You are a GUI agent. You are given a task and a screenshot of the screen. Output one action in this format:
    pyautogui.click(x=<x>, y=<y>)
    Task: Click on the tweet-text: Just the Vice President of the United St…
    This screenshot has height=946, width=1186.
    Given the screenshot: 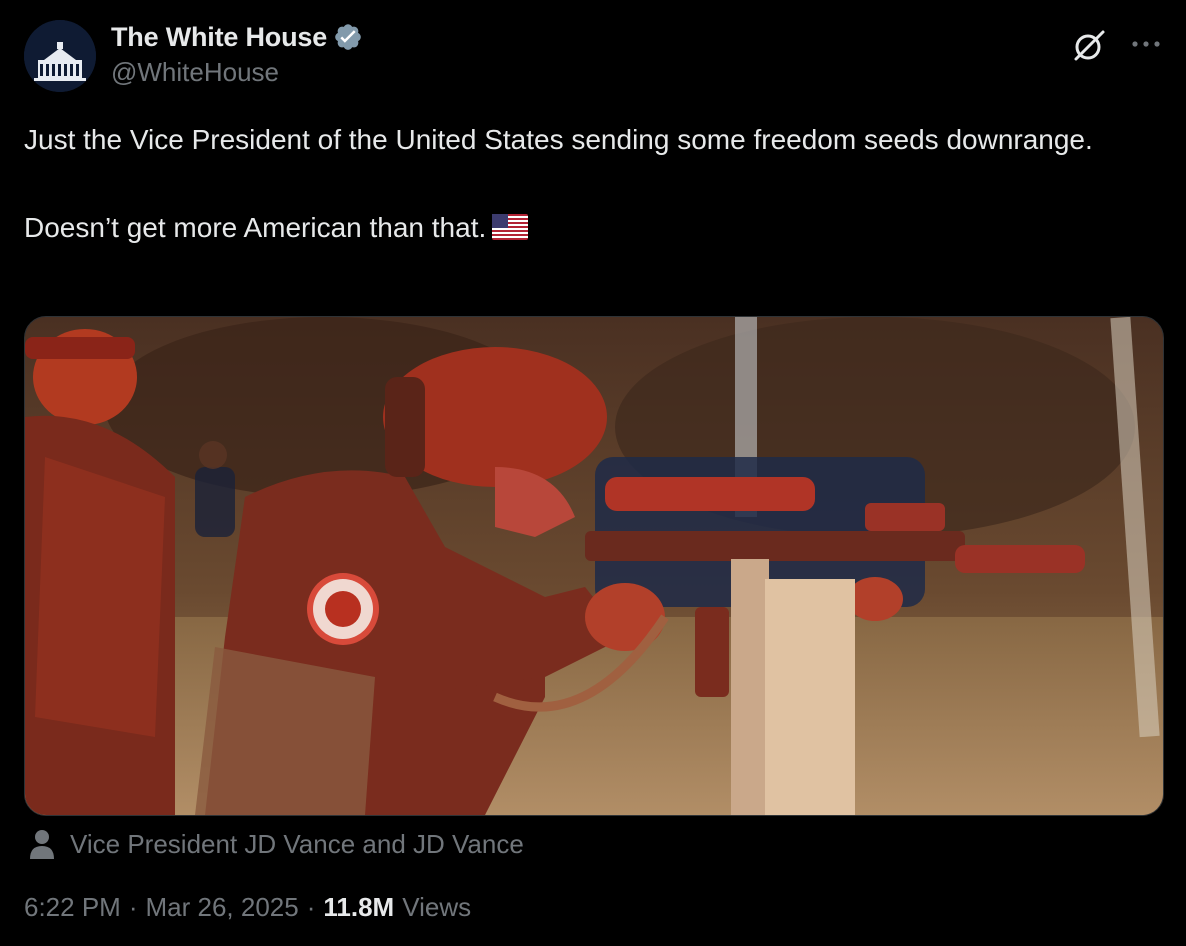 What is the action you would take?
    pyautogui.click(x=584, y=184)
    